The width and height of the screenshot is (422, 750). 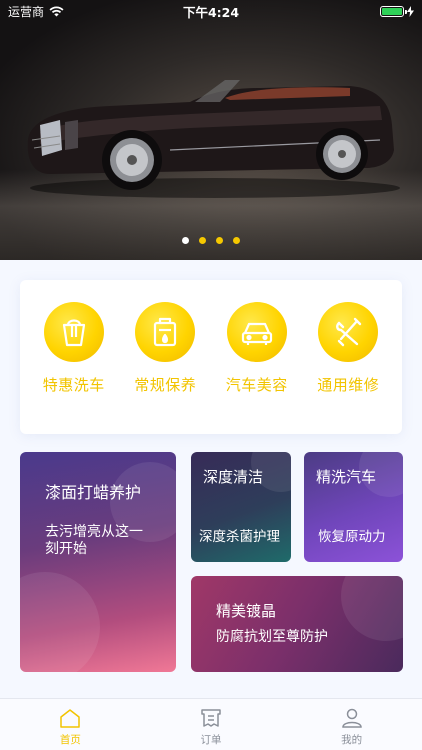 I want to click on service-label: 汽车美容, so click(x=256, y=385).